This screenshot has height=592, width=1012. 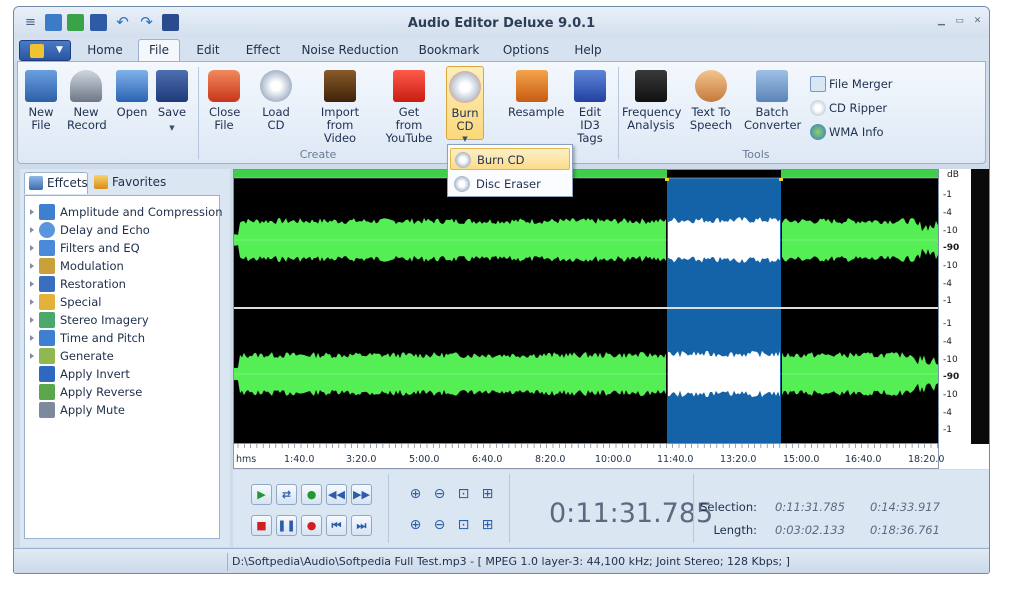 What do you see at coordinates (89, 320) in the screenshot?
I see `tree-item-stereo-imagery: Stereo Imagery` at bounding box center [89, 320].